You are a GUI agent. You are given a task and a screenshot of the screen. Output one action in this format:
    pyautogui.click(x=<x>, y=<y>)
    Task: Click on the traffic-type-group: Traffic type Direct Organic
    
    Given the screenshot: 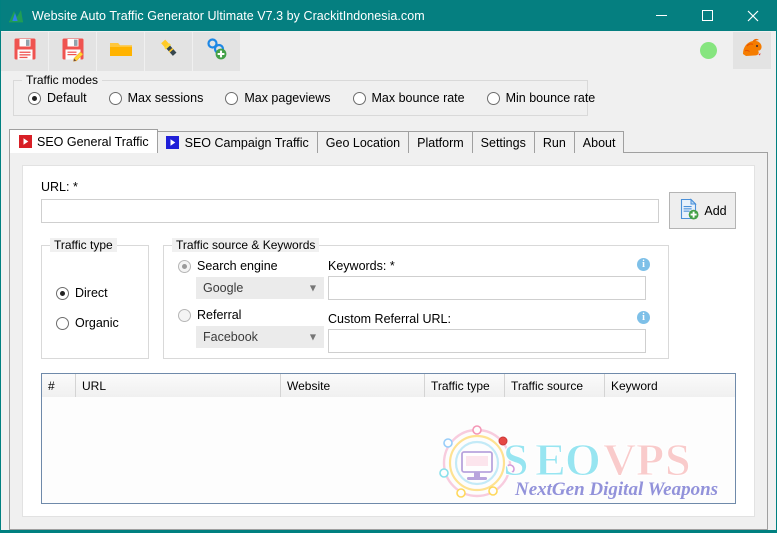 What is the action you would take?
    pyautogui.click(x=95, y=298)
    